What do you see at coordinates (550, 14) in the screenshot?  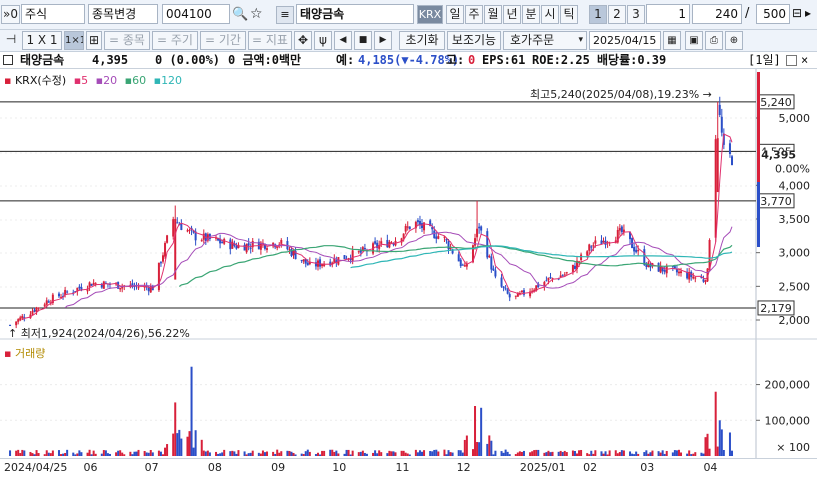 I see `period-button-5: 시` at bounding box center [550, 14].